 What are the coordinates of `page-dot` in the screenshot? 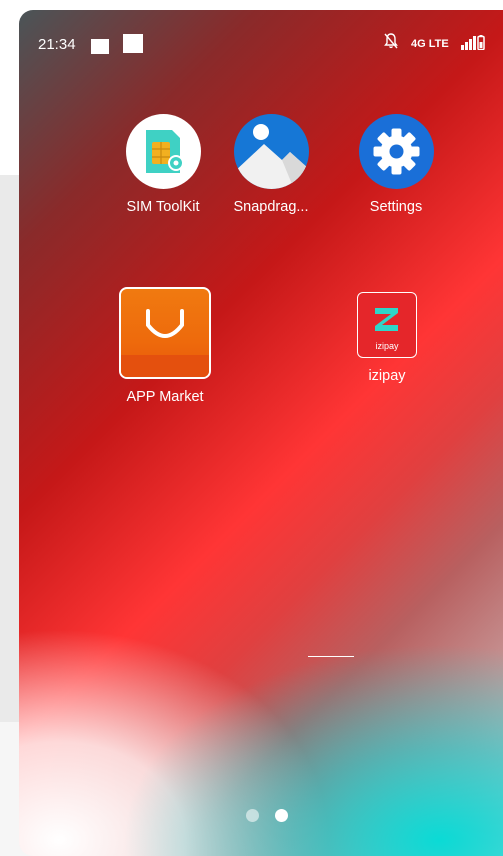 It's located at (252, 815).